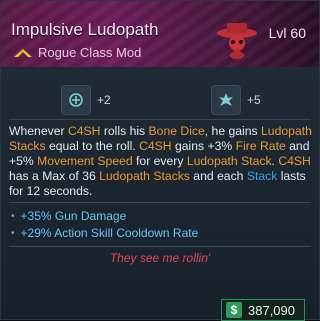 The width and height of the screenshot is (320, 321). Describe the element at coordinates (234, 310) in the screenshot. I see `currency-icon: $` at that location.